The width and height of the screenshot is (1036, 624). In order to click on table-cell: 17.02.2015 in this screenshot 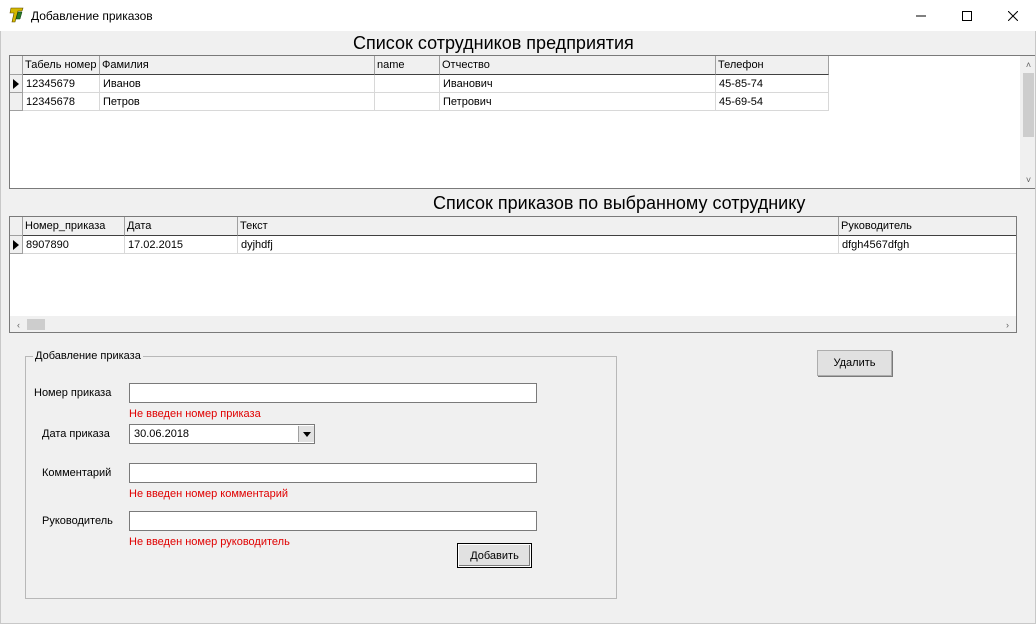, I will do `click(181, 245)`.